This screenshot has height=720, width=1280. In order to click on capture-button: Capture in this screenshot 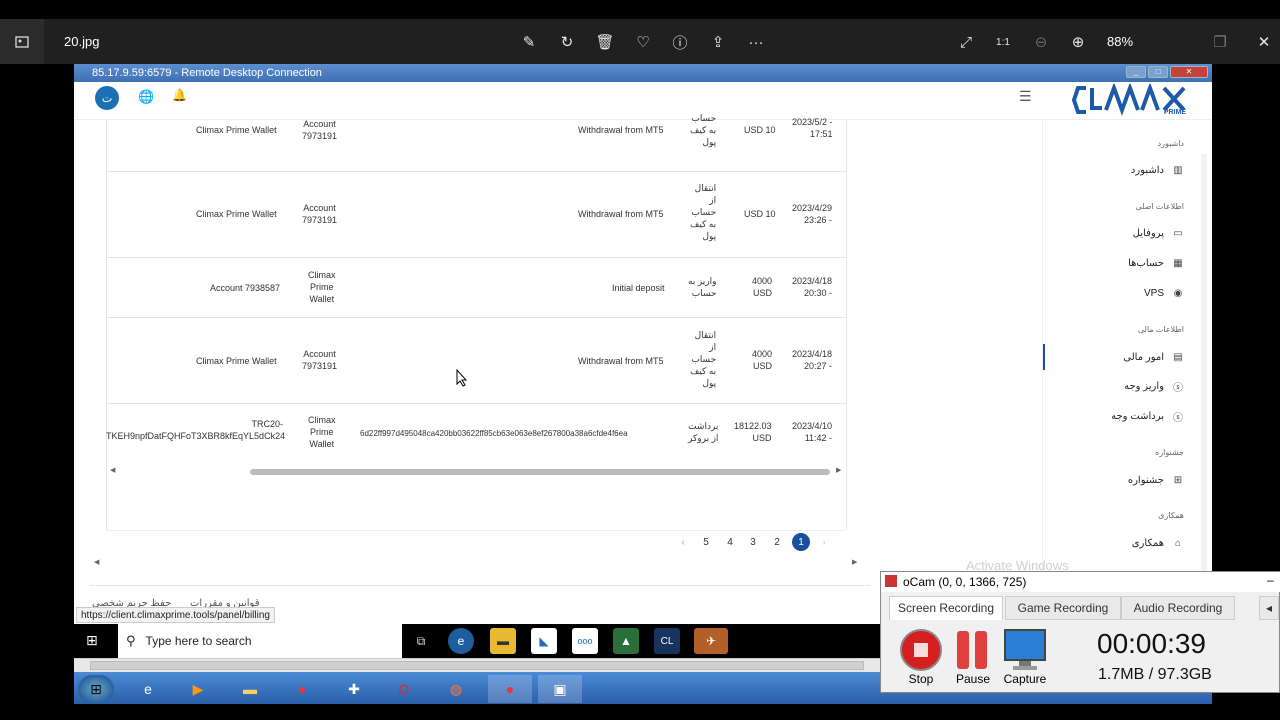, I will do `click(1025, 657)`.